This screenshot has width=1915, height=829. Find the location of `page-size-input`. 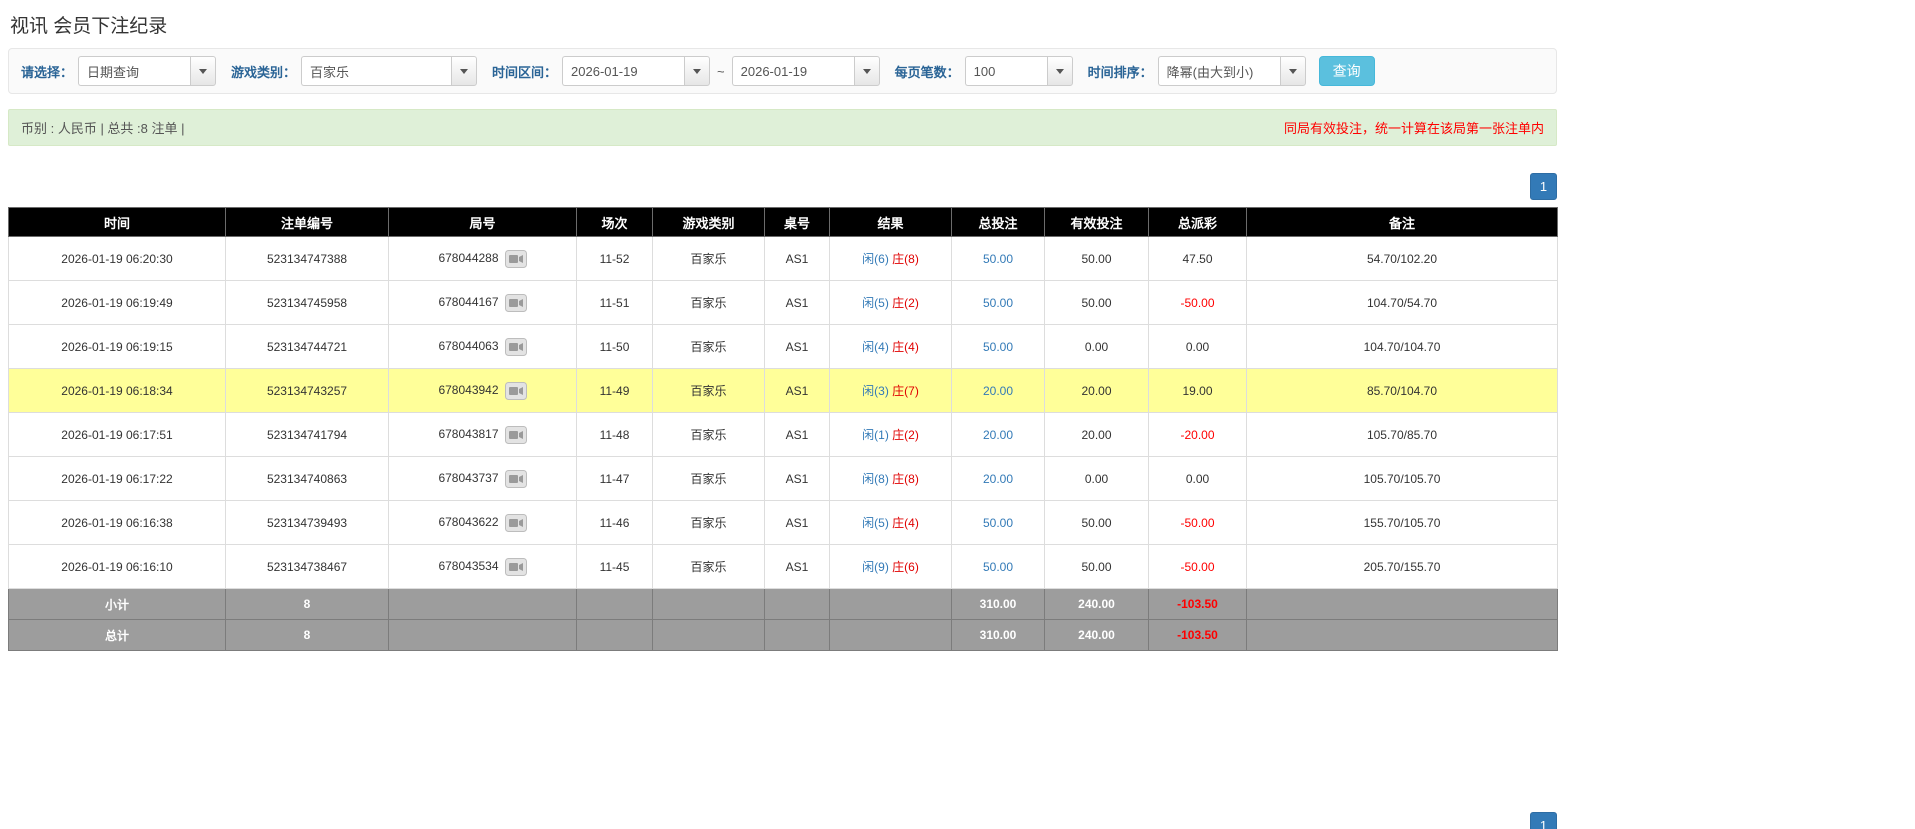

page-size-input is located at coordinates (1005, 71).